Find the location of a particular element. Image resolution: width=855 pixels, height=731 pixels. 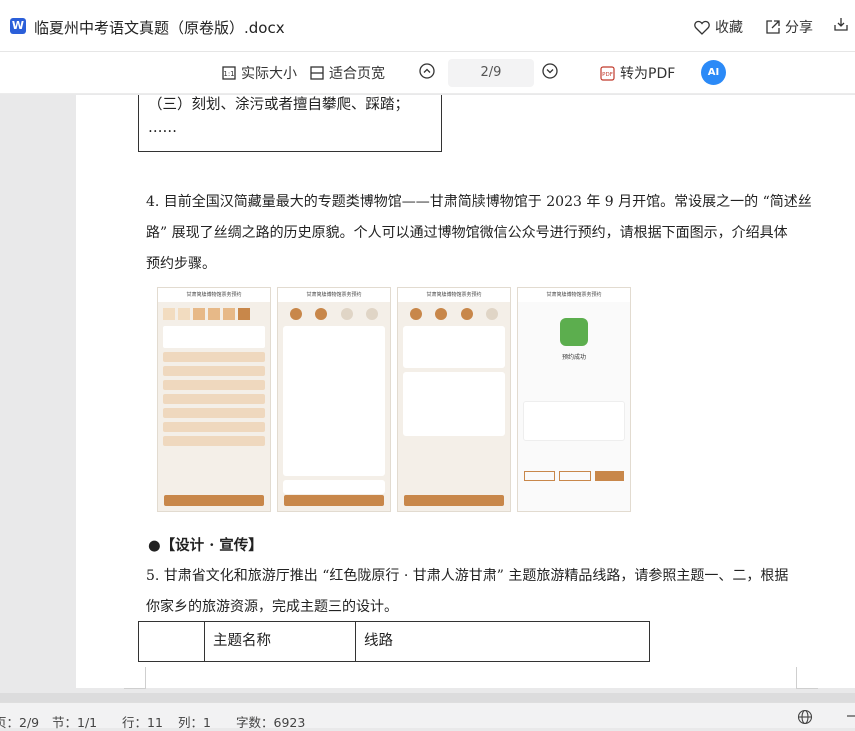

chevron-up-icon is located at coordinates (427, 71).